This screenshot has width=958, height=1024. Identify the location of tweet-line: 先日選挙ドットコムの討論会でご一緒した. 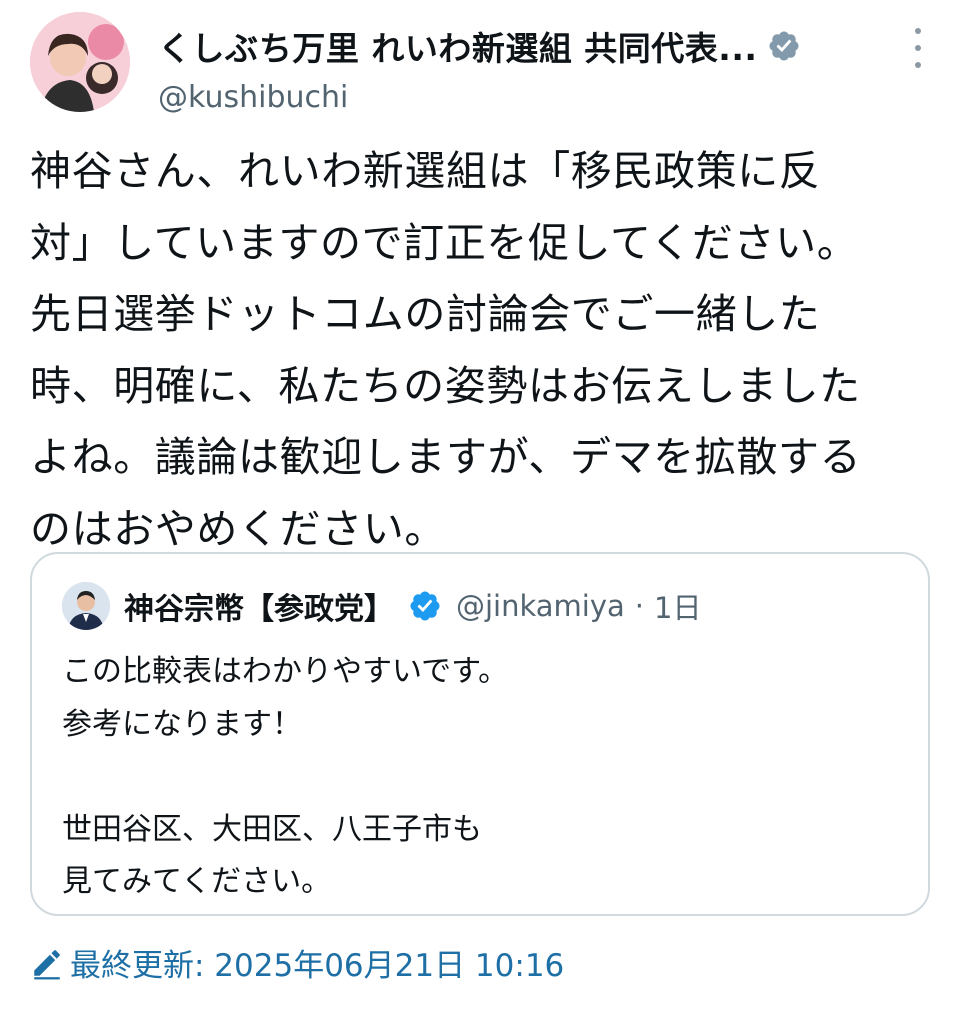
(425, 314).